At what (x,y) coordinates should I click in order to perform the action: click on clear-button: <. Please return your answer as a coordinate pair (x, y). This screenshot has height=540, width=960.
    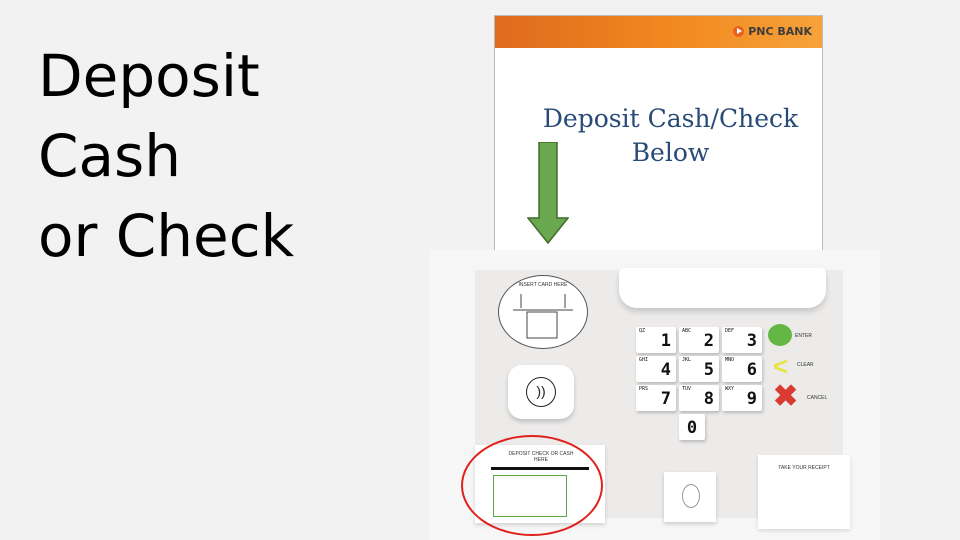
    Looking at the image, I should click on (780, 366).